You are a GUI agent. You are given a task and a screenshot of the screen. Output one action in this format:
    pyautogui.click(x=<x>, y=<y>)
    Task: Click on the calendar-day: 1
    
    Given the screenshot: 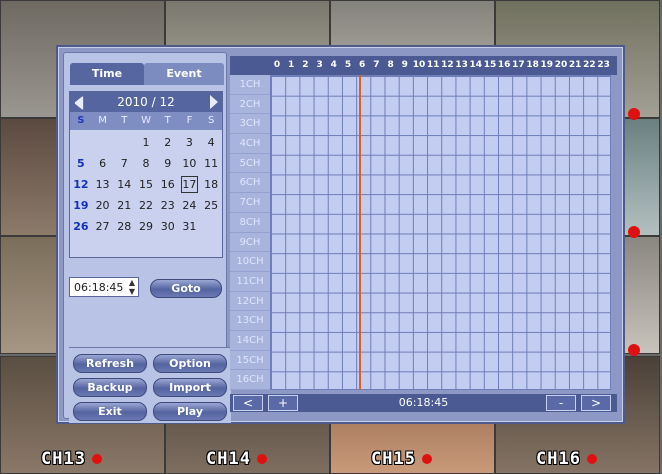 What is the action you would take?
    pyautogui.click(x=146, y=142)
    